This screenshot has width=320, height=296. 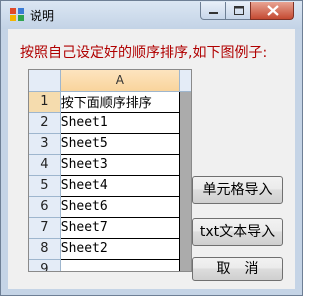 What do you see at coordinates (45, 228) in the screenshot?
I see `row-header: 7` at bounding box center [45, 228].